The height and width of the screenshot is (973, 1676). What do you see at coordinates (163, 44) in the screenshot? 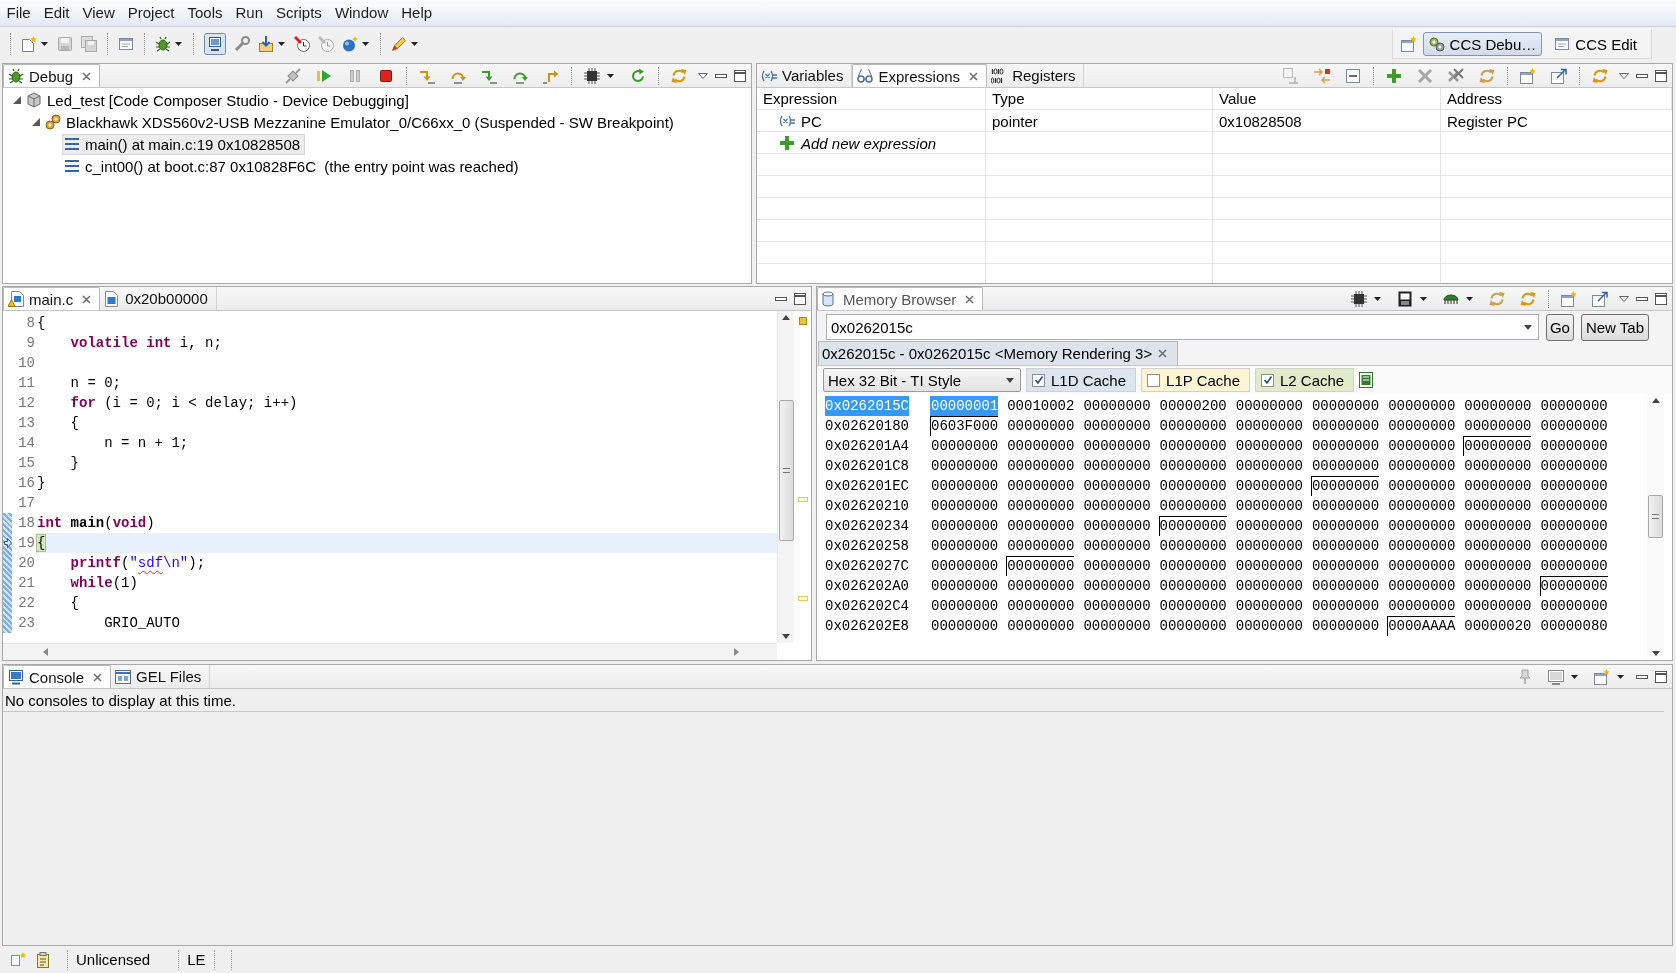
I see `bug-icon` at bounding box center [163, 44].